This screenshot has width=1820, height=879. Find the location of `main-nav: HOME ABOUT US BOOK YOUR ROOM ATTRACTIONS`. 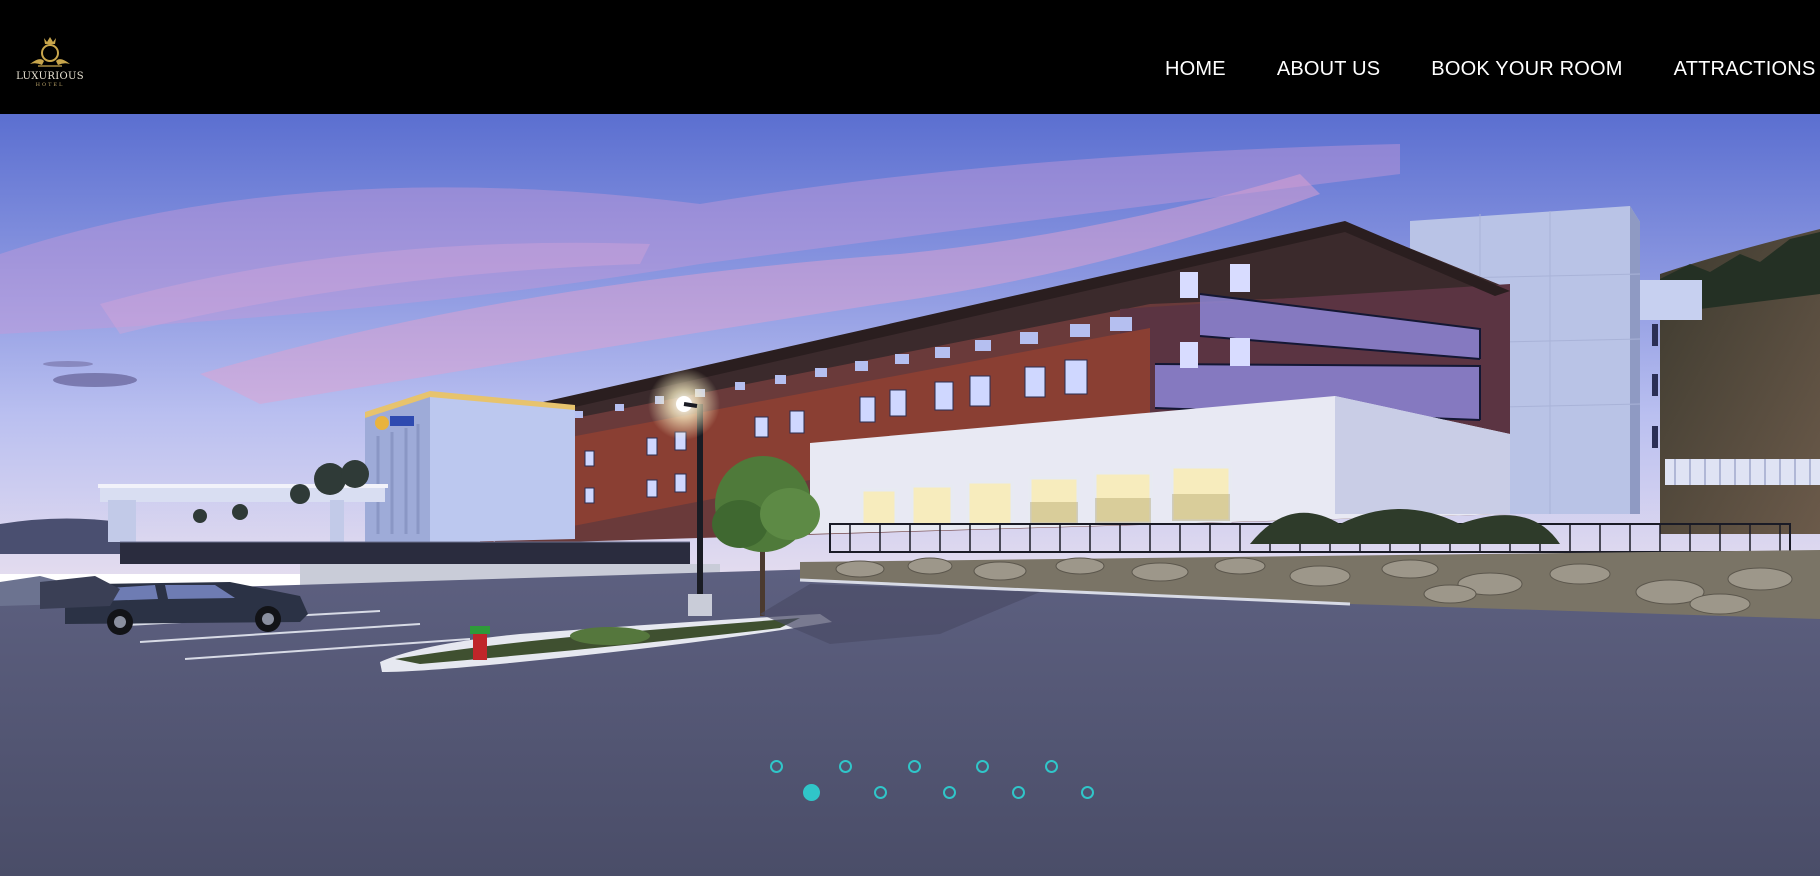

main-nav: HOME ABOUT US BOOK YOUR ROOM ATTRACTIONS is located at coordinates (1492, 69).